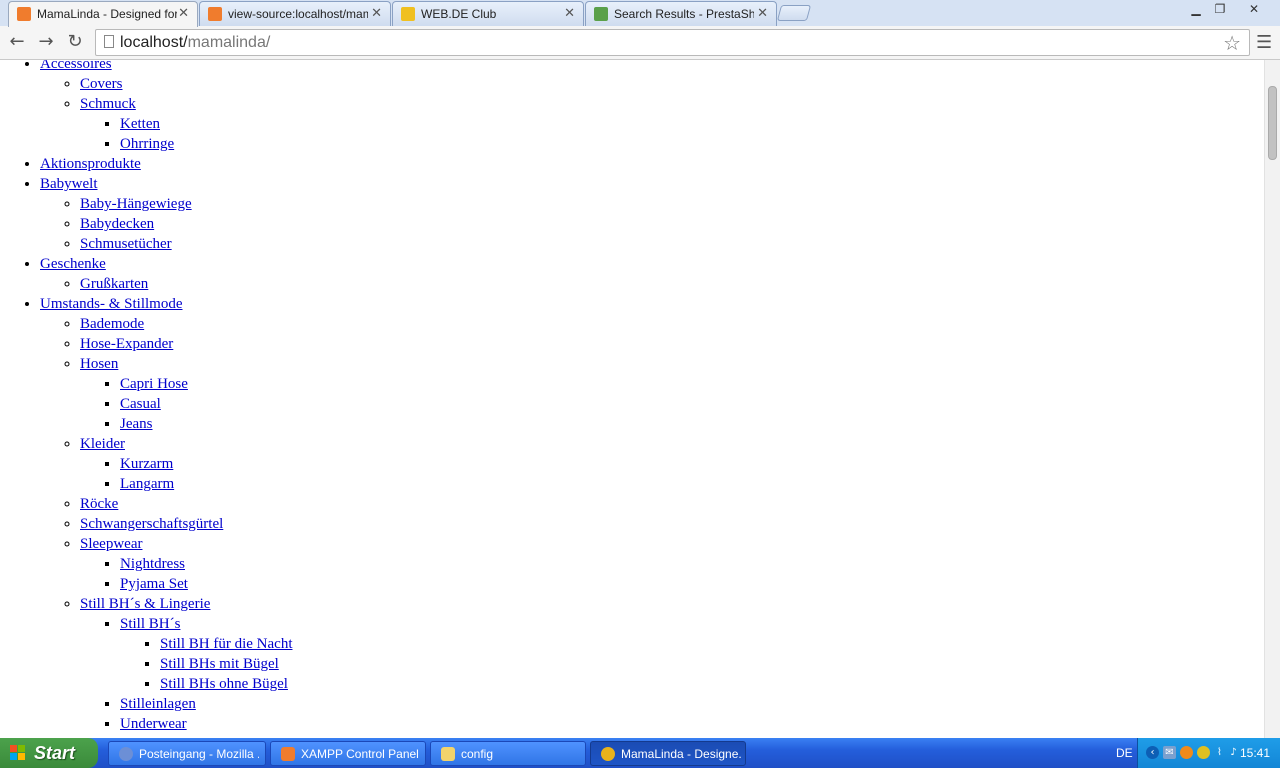 The width and height of the screenshot is (1280, 768). Describe the element at coordinates (17, 42) in the screenshot. I see `back-icon: ←` at that location.